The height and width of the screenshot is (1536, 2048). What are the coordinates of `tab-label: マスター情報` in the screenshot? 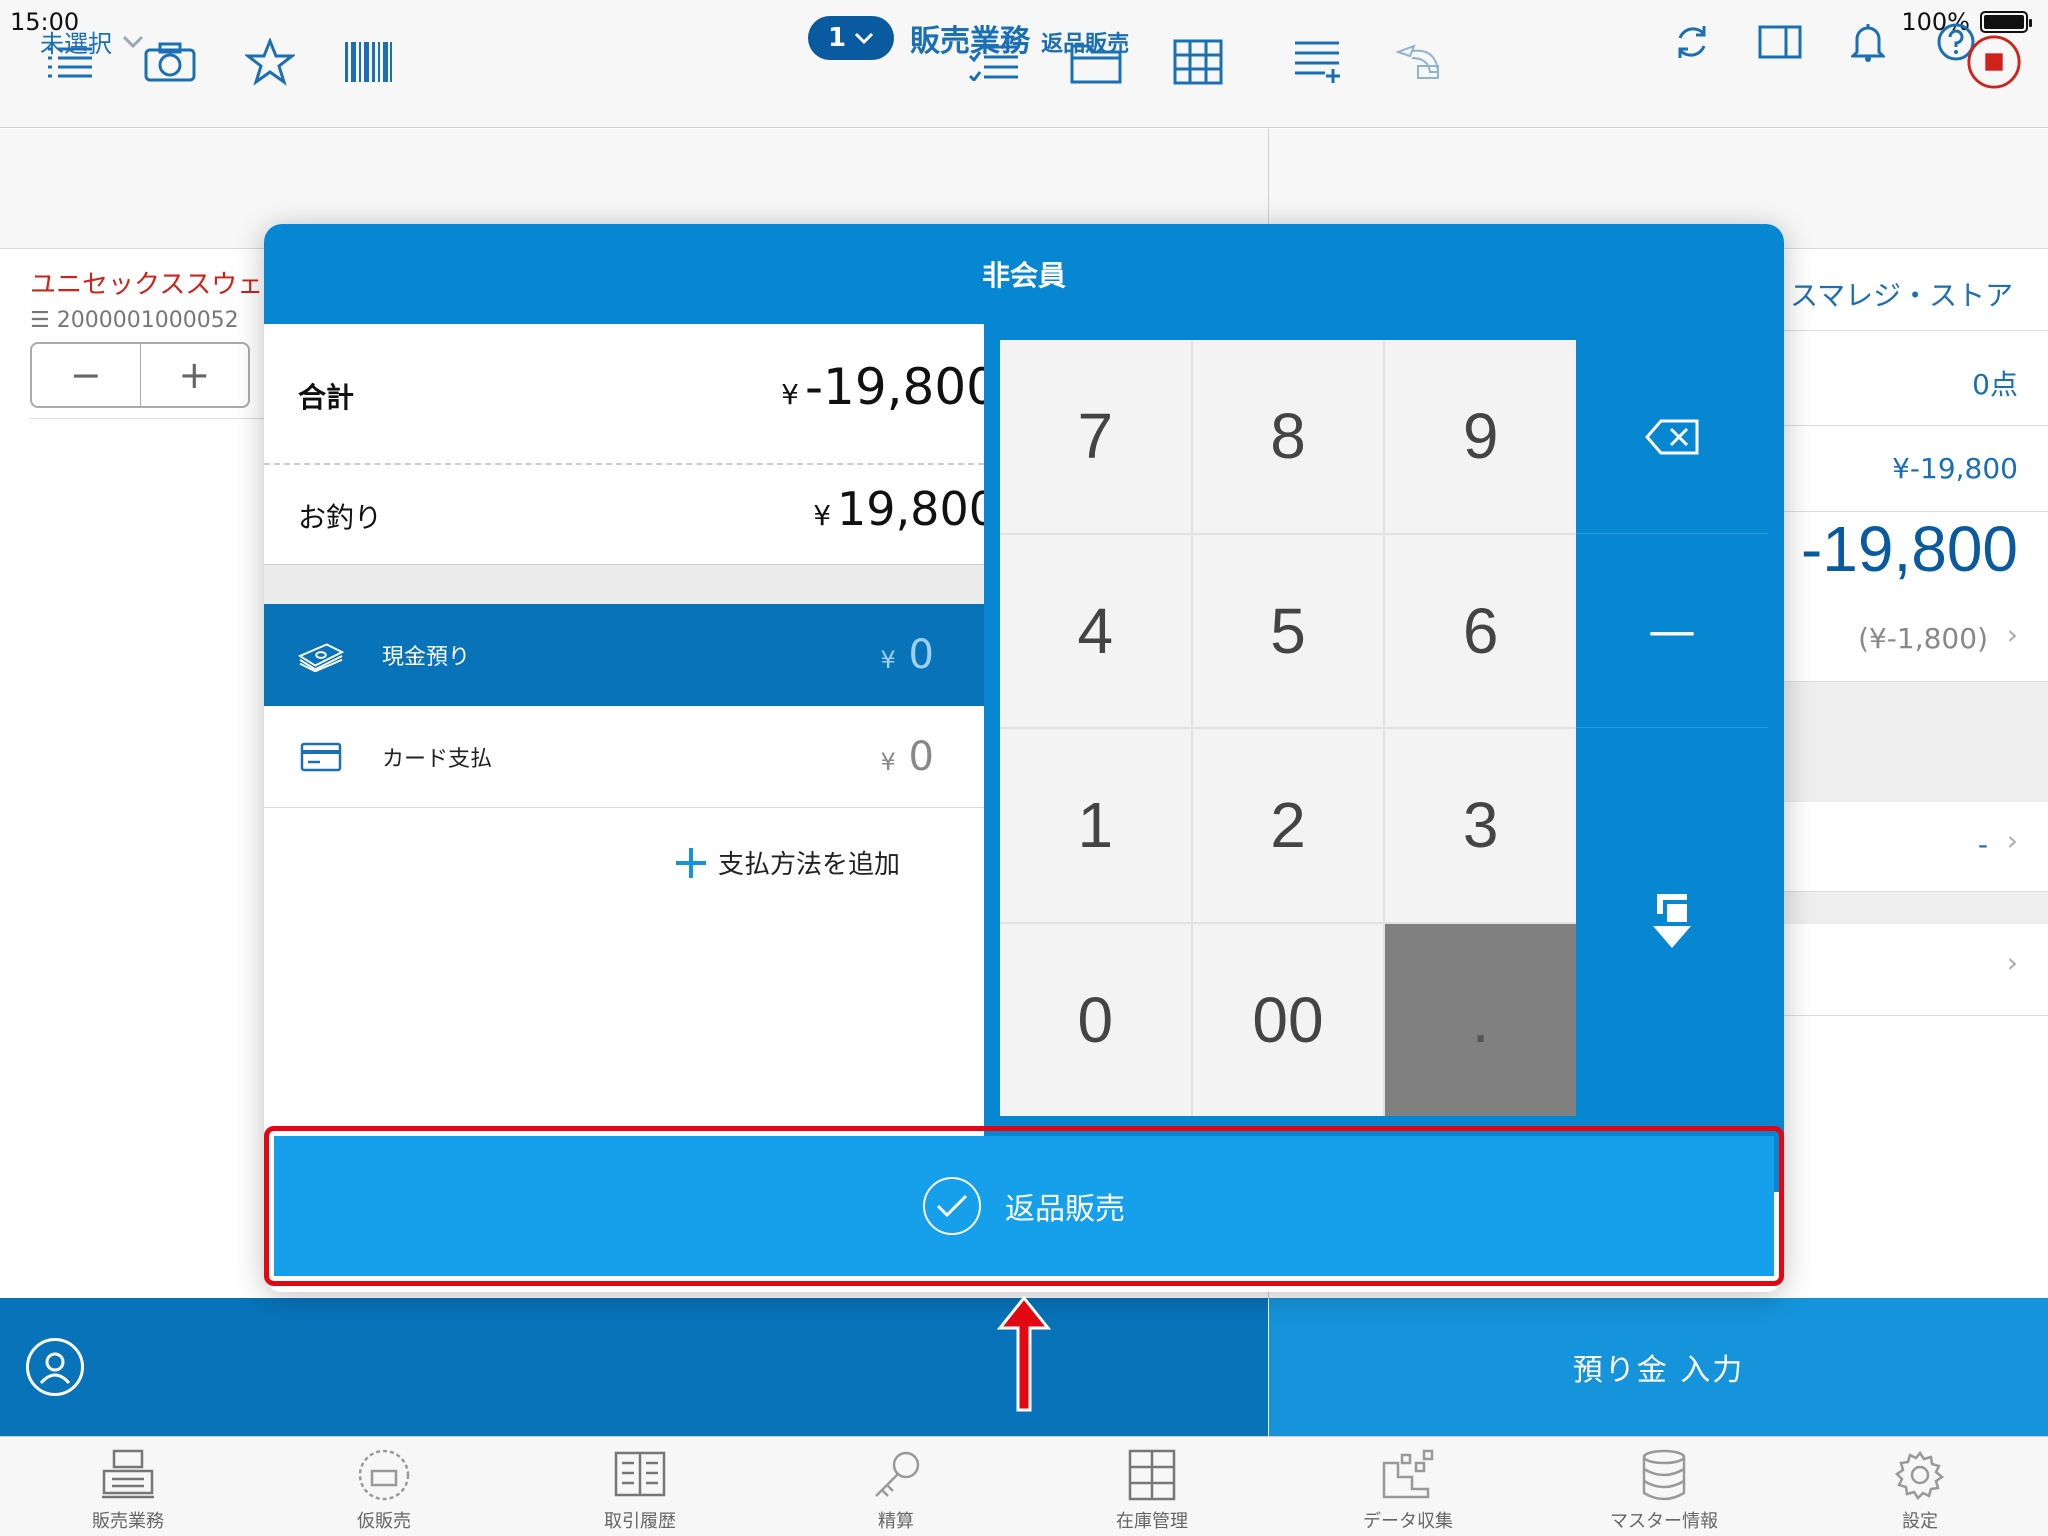 It's located at (1664, 1521).